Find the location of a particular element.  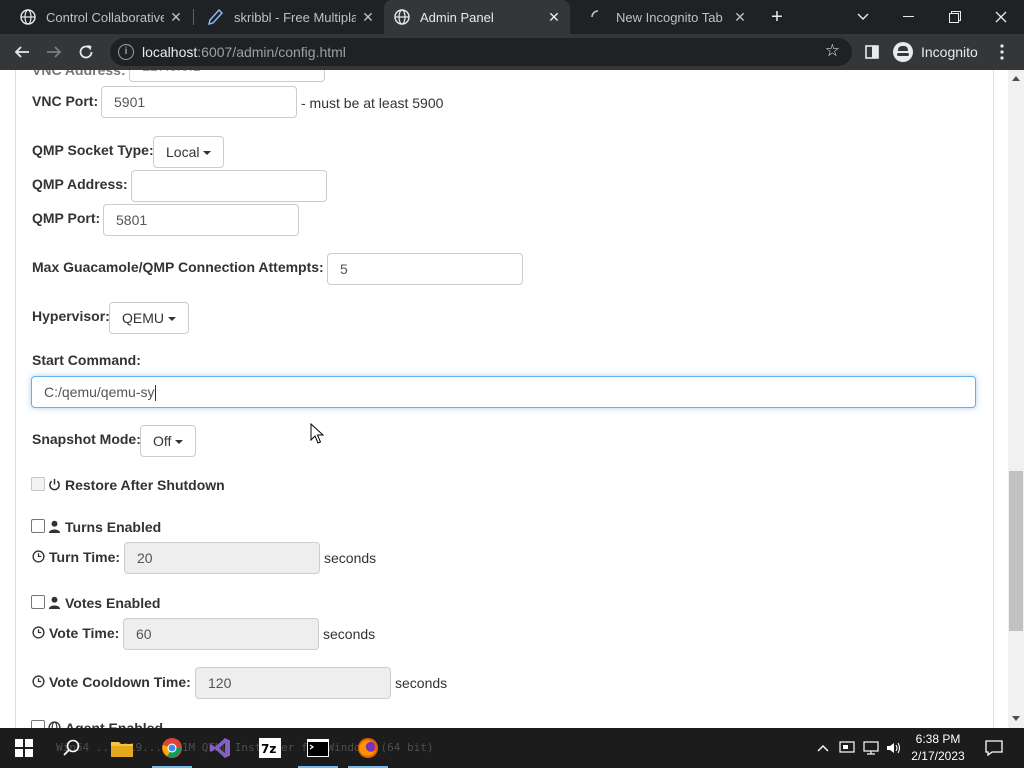

minimize-icon is located at coordinates (909, 17).